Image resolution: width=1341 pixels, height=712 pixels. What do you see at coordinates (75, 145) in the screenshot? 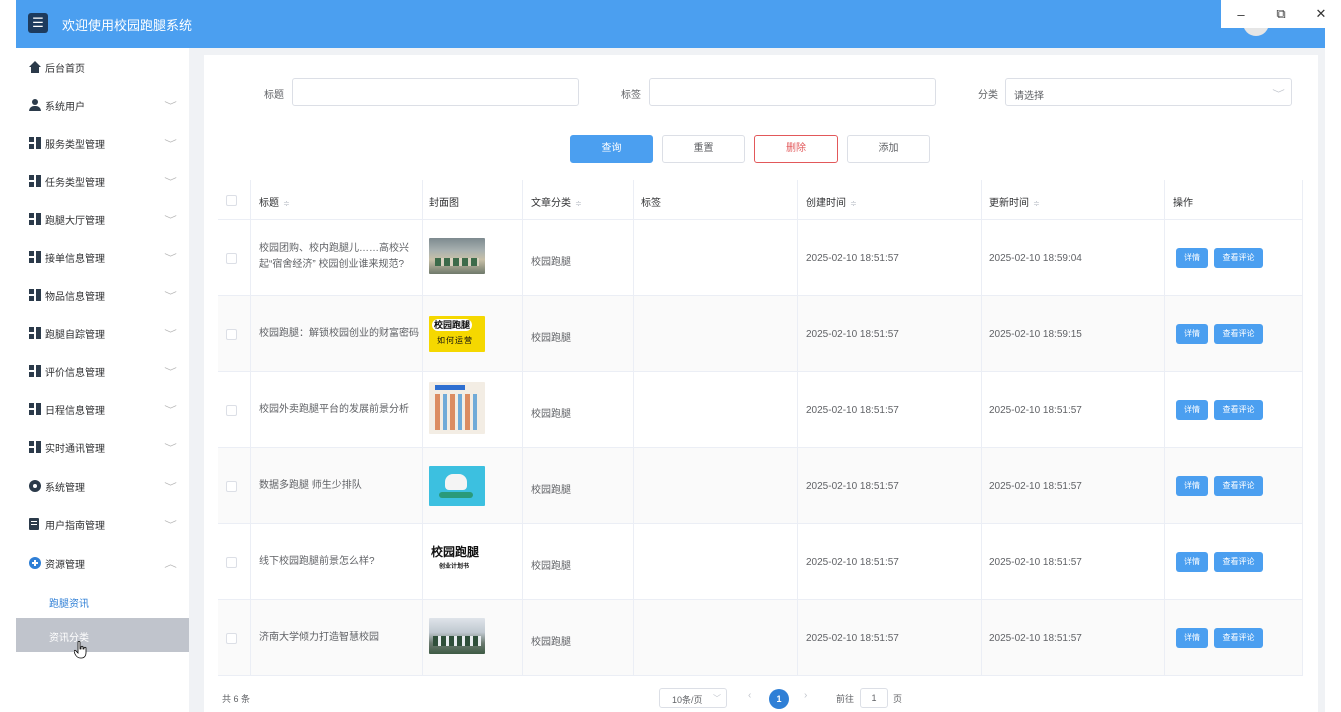
I see `sidebar-item-label: 服务类型管理` at bounding box center [75, 145].